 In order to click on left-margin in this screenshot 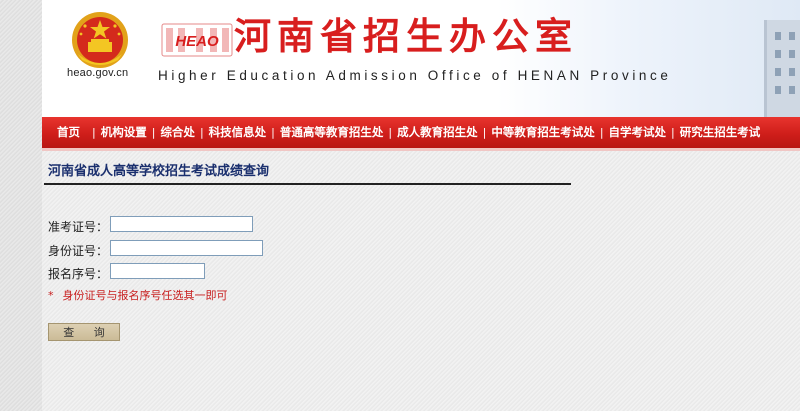, I will do `click(21, 205)`.